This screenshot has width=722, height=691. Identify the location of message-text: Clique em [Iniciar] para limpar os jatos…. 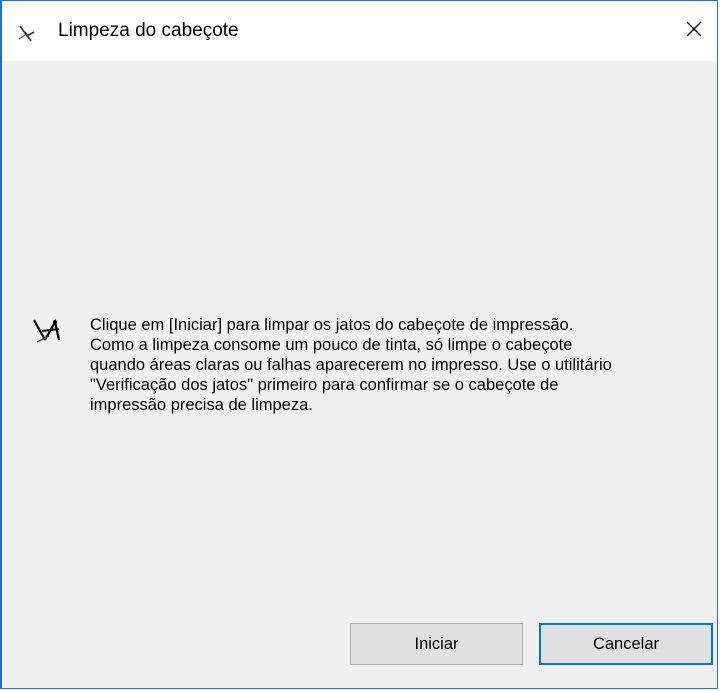
(395, 365).